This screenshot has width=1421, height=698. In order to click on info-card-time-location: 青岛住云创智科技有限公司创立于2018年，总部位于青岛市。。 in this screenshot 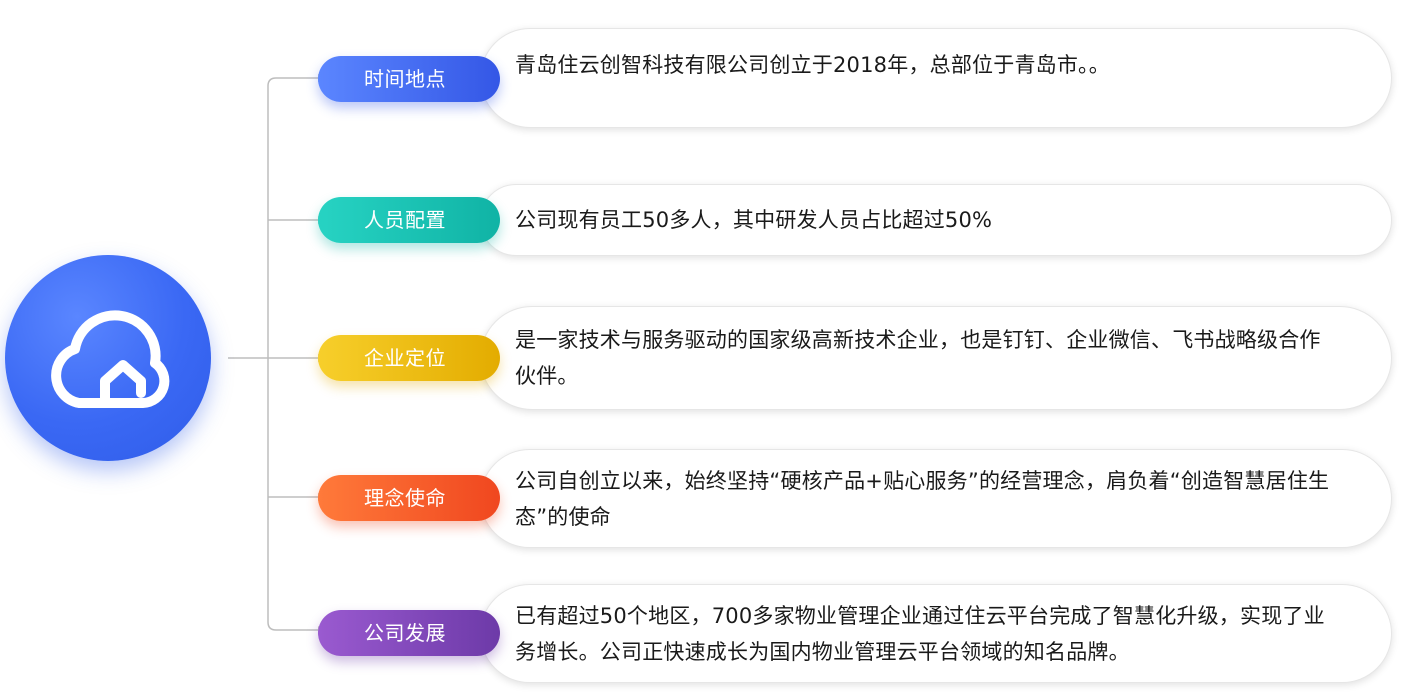, I will do `click(936, 78)`.